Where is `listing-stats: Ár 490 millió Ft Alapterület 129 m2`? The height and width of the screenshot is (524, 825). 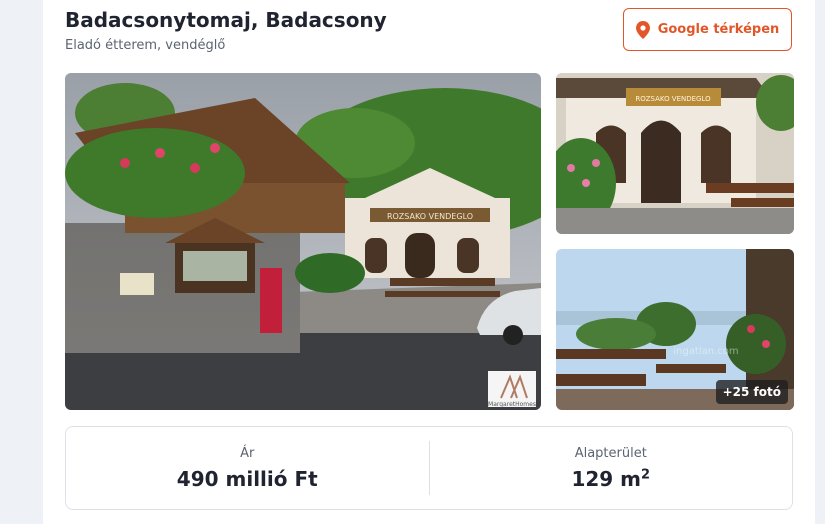
listing-stats: Ár 490 millió Ft Alapterület 129 m2 is located at coordinates (429, 468).